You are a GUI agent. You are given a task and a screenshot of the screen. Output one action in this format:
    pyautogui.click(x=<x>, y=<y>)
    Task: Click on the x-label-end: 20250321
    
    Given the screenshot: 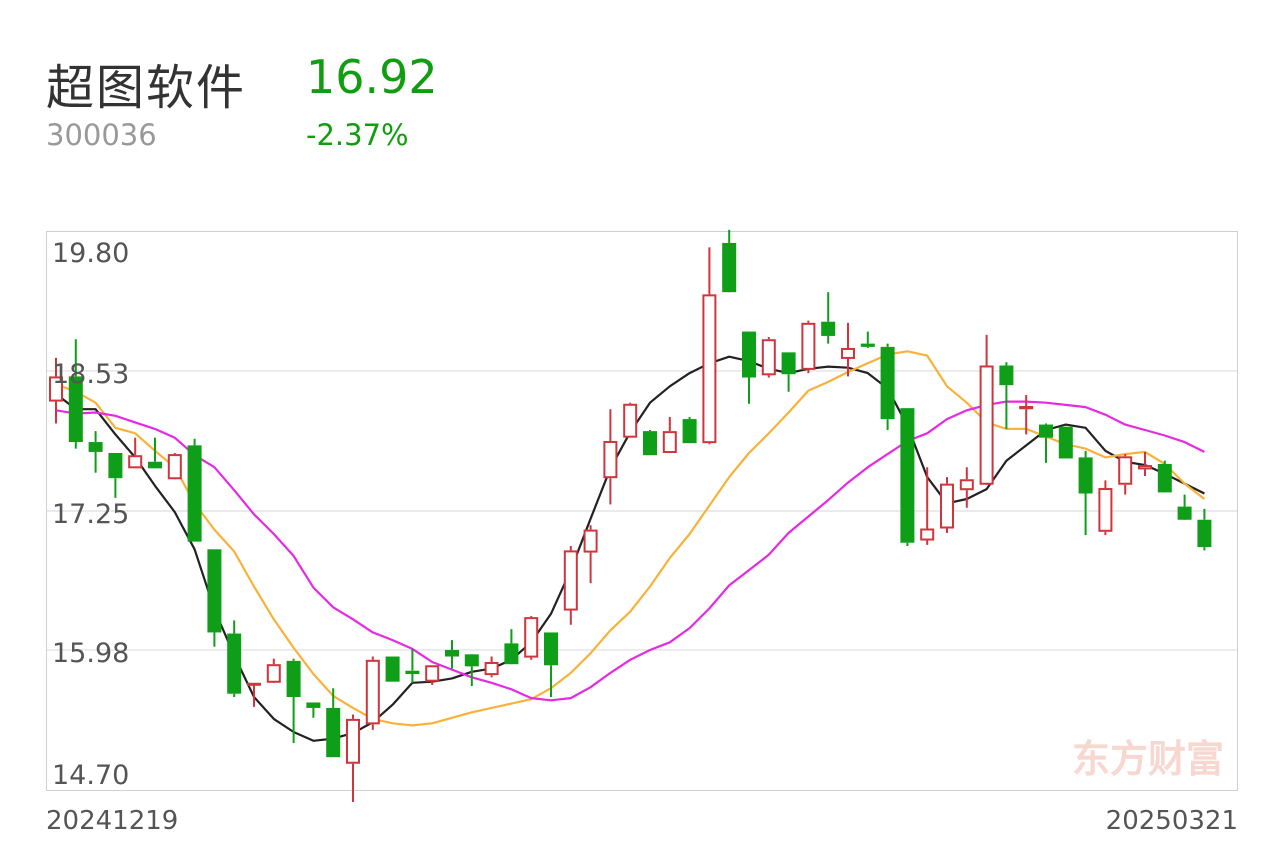 What is the action you would take?
    pyautogui.click(x=1172, y=821)
    